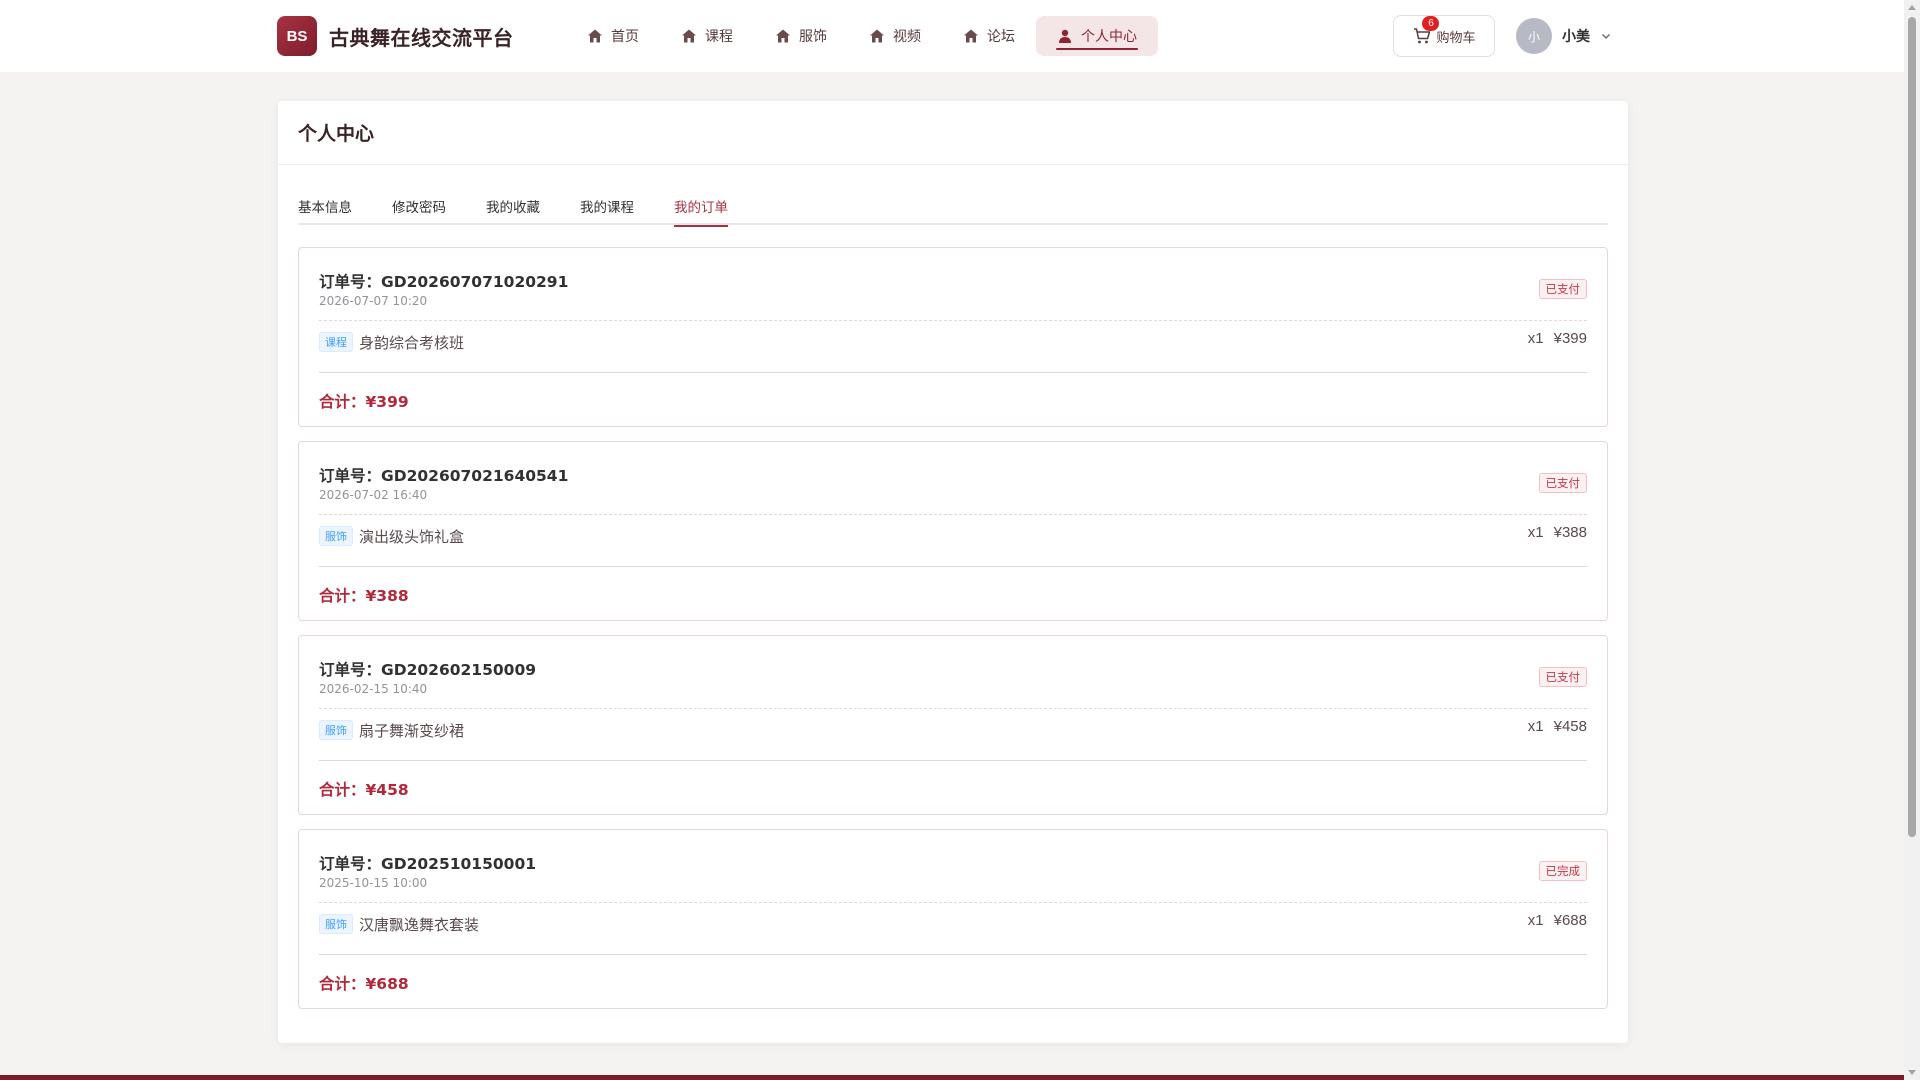 This screenshot has width=1920, height=1080. What do you see at coordinates (1570, 726) in the screenshot?
I see `item-price: ¥458` at bounding box center [1570, 726].